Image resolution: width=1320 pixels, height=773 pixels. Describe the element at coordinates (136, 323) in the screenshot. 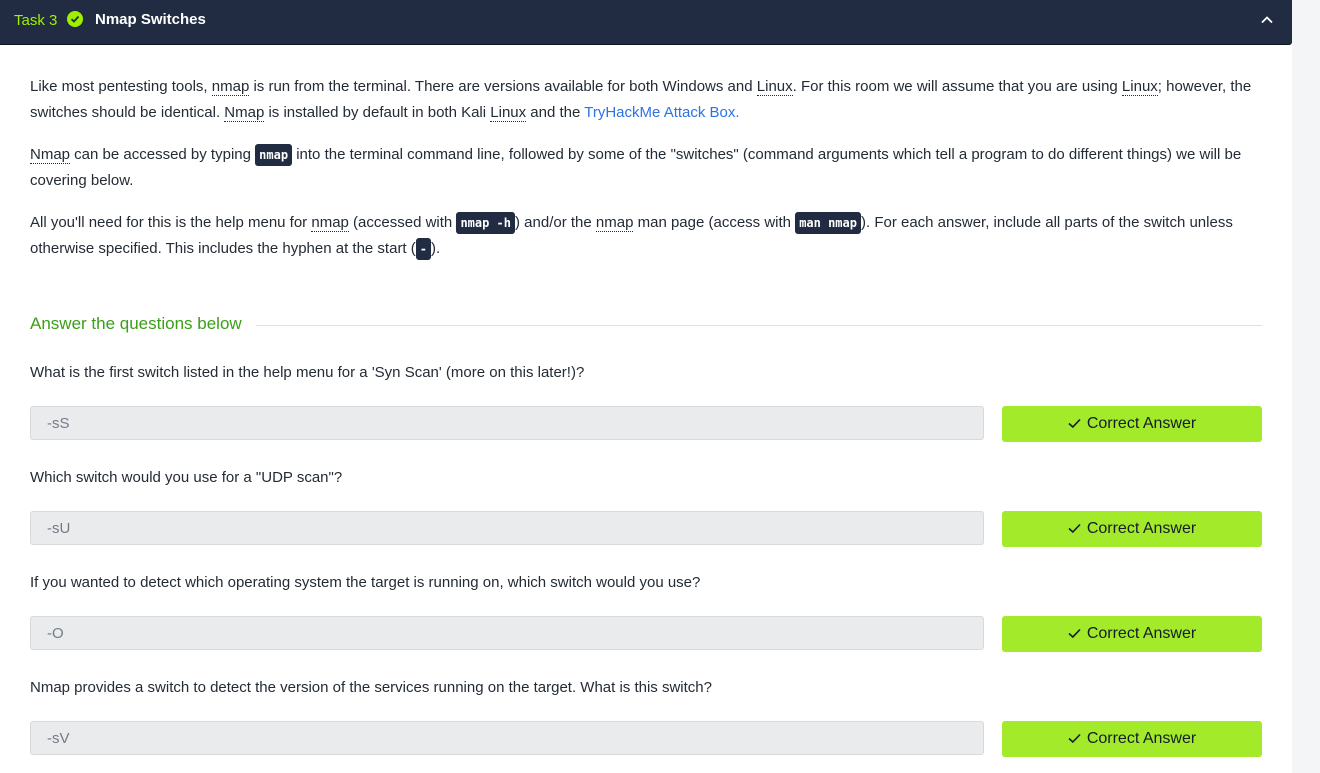

I see `answers-heading: Answer the questions below` at that location.